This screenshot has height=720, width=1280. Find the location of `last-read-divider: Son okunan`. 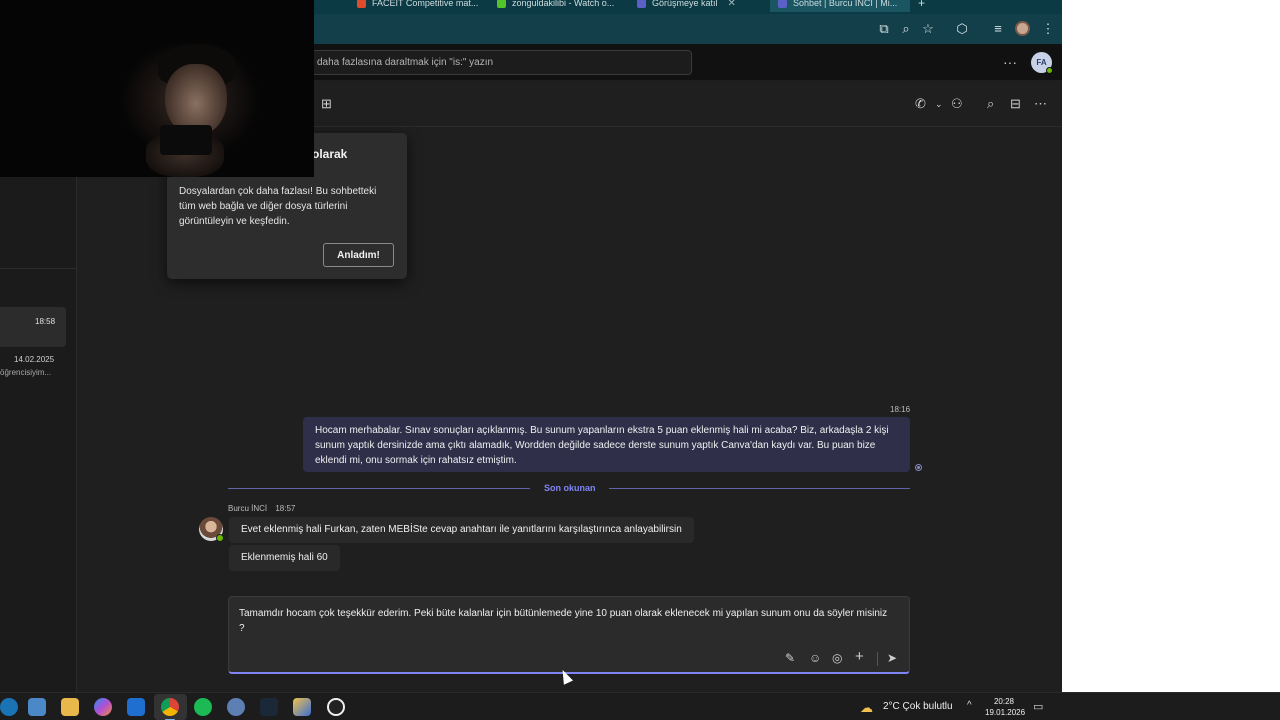

last-read-divider: Son okunan is located at coordinates (569, 488).